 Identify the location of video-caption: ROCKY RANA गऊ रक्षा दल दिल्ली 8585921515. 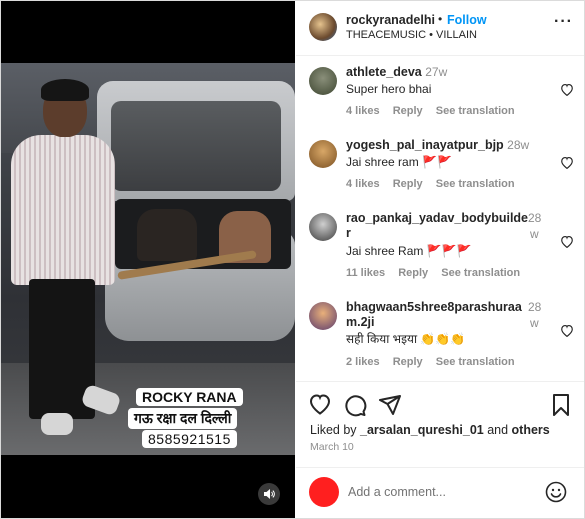
(202, 420).